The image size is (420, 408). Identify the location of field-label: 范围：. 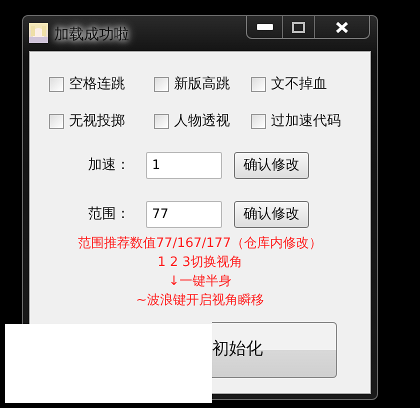
(109, 214).